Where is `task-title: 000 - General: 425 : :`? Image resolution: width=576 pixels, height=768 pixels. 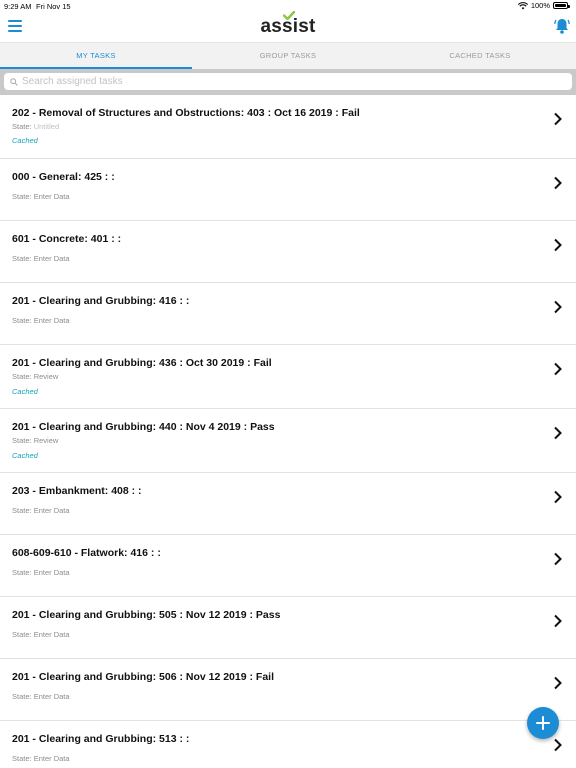 task-title: 000 - General: 425 : : is located at coordinates (63, 177).